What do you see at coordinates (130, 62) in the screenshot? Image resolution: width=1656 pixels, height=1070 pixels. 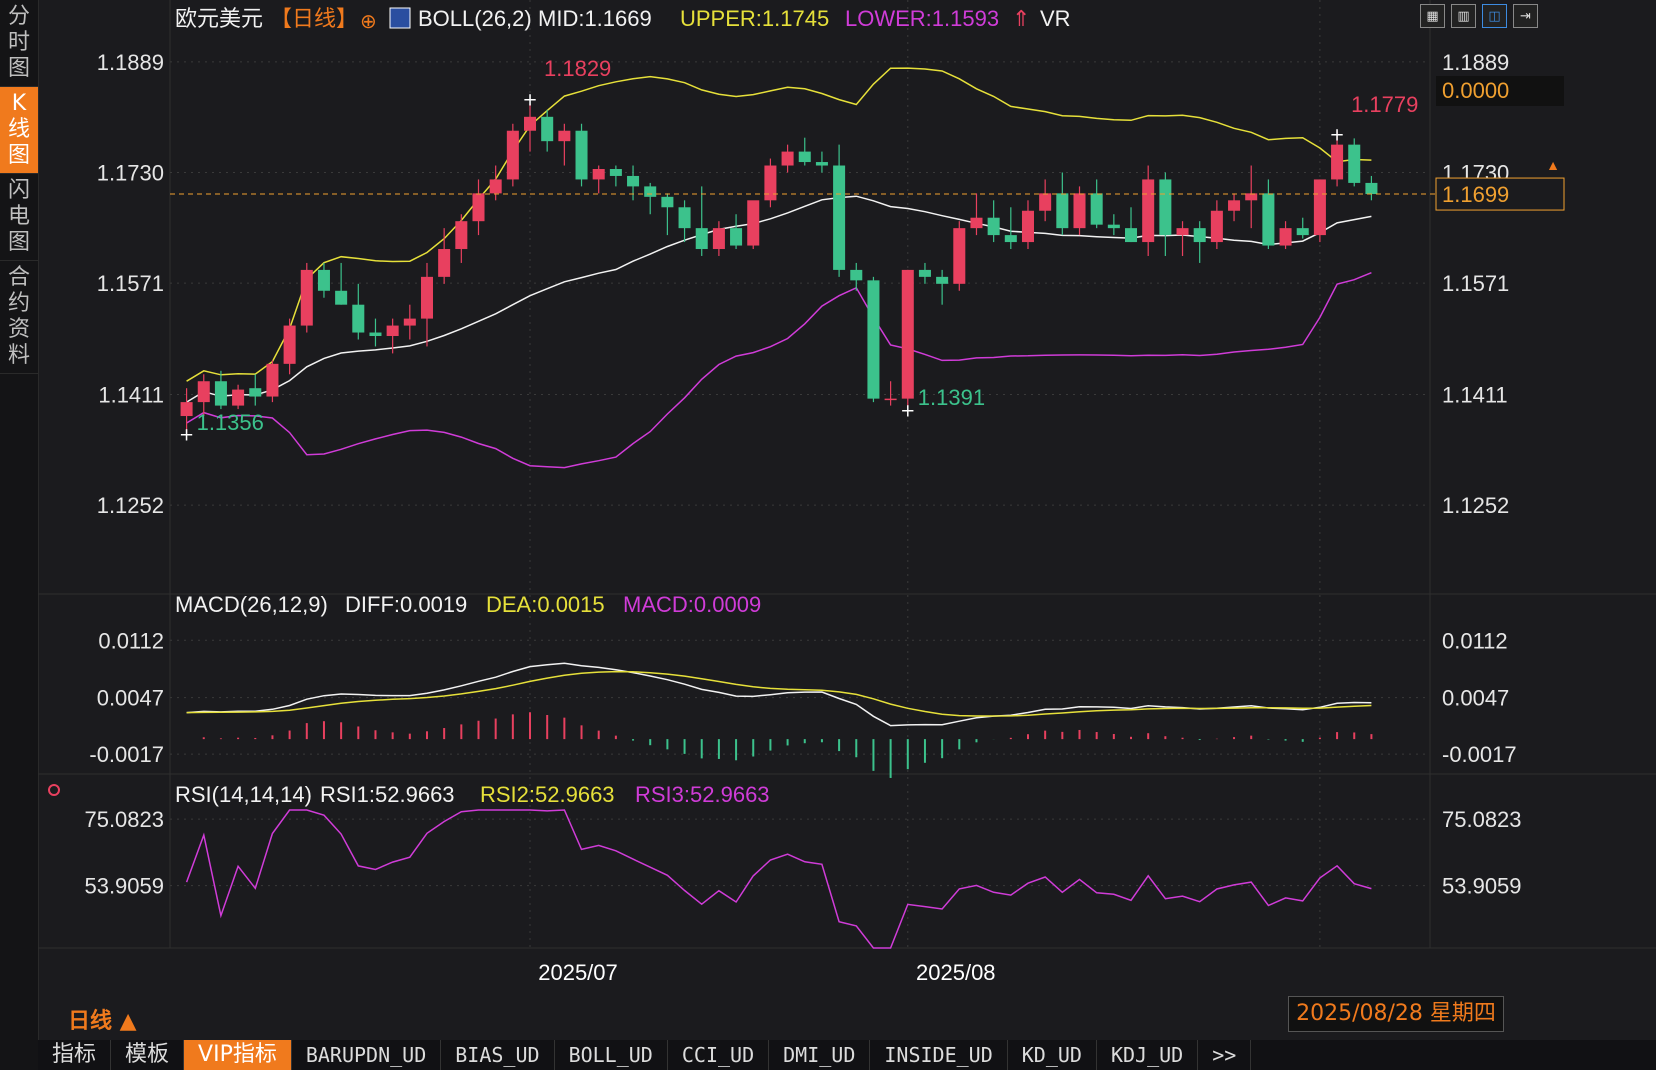 I see `price-tick-left: 1.1889` at bounding box center [130, 62].